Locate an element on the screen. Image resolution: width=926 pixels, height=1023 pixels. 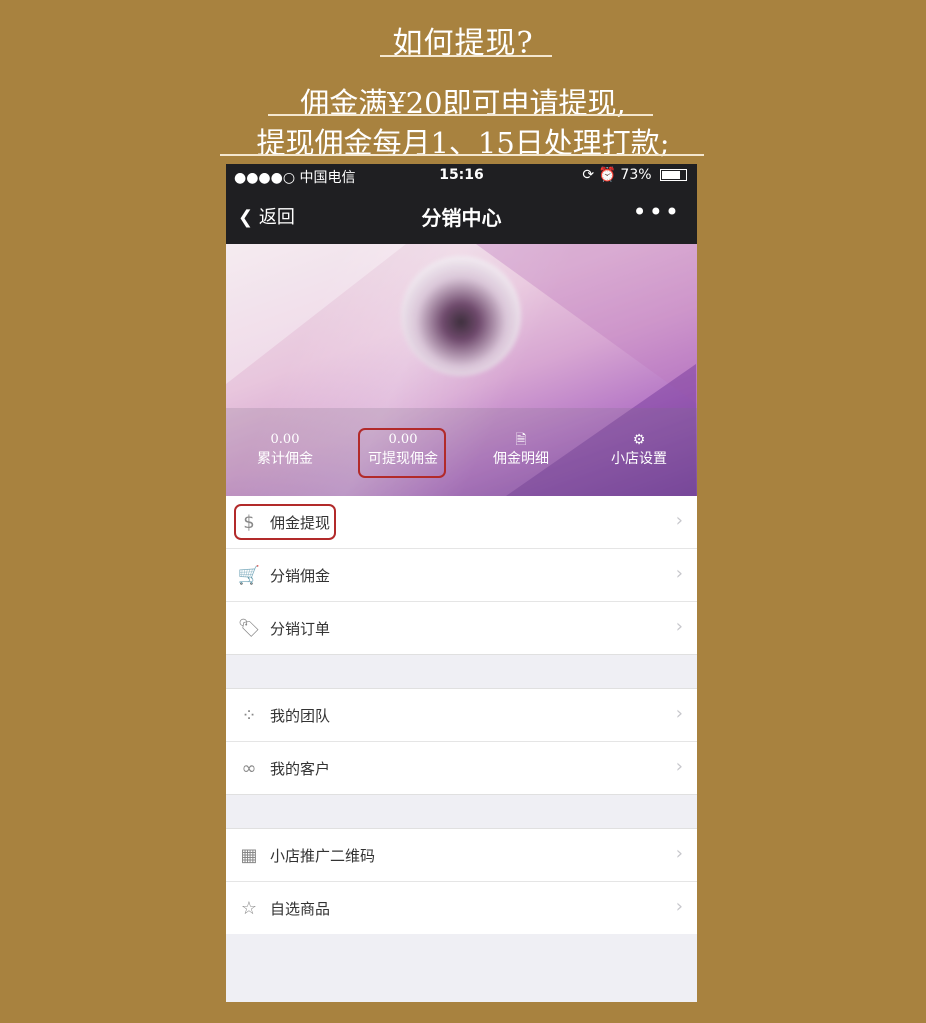
stat-shop-settings: ⚙ 小店设置 is located at coordinates (638, 451).